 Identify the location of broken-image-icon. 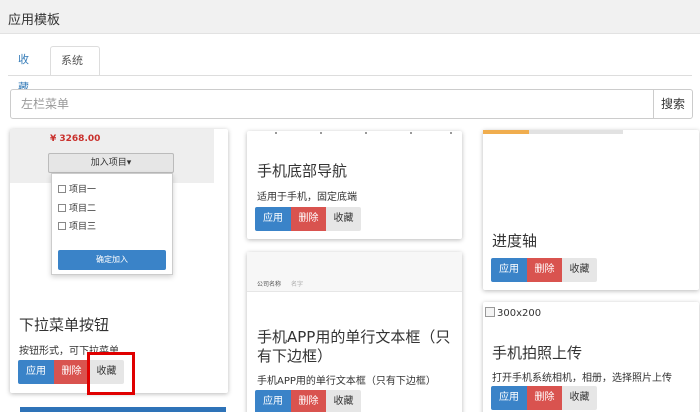
(490, 312).